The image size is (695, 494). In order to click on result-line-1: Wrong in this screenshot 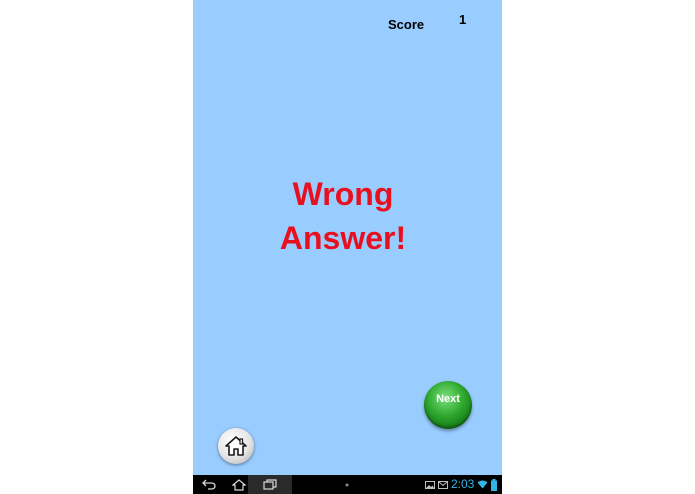, I will do `click(343, 194)`.